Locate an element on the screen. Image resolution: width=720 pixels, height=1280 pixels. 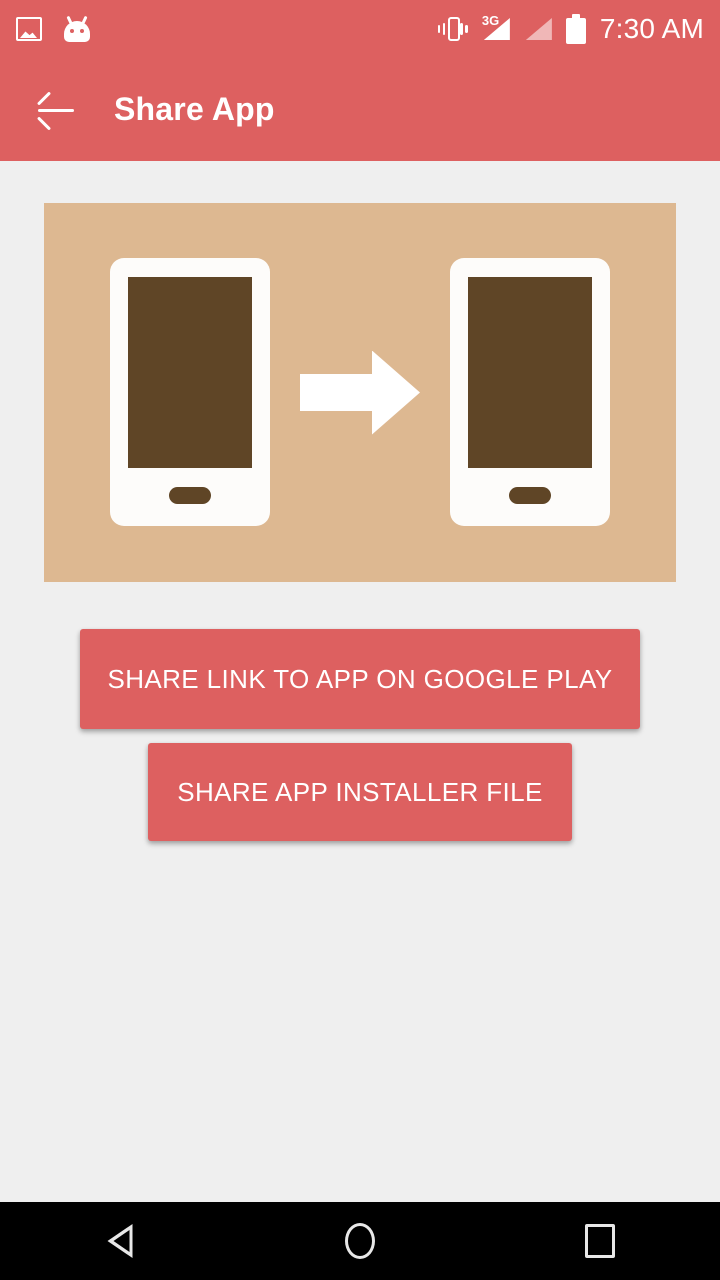
signal-3g-label: 3G is located at coordinates (490, 20).